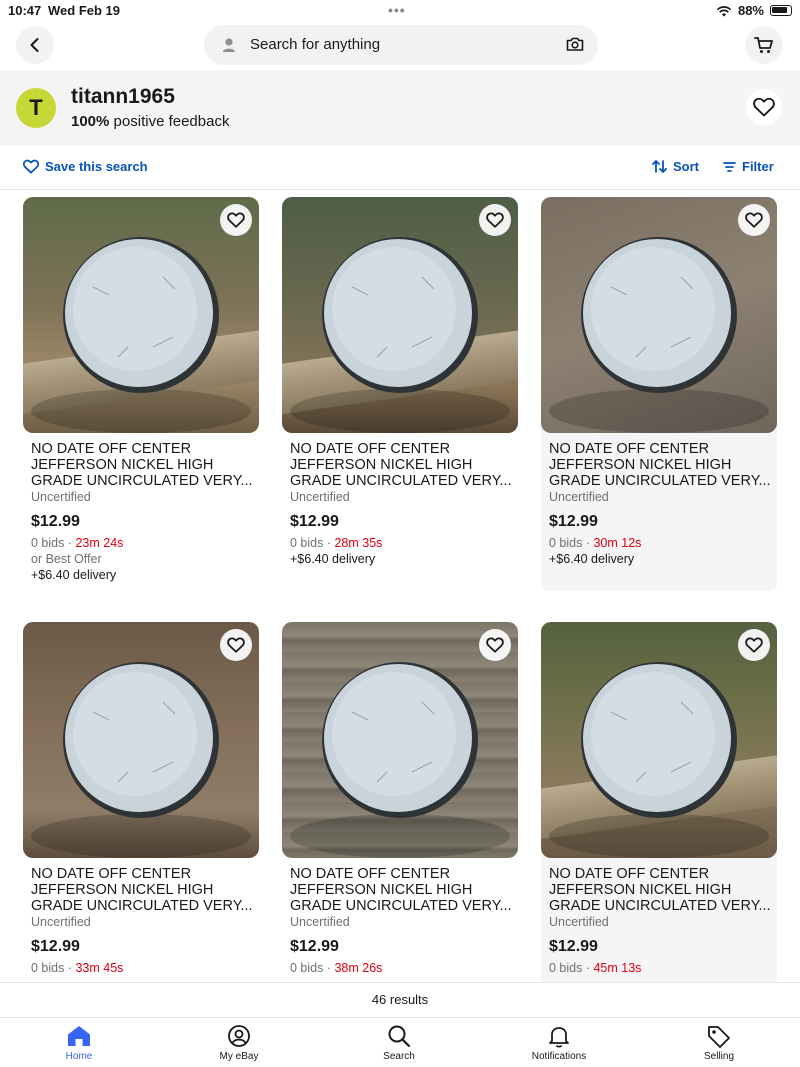 This screenshot has width=800, height=1067. I want to click on seller-feedback: 100% positive feedback, so click(150, 121).